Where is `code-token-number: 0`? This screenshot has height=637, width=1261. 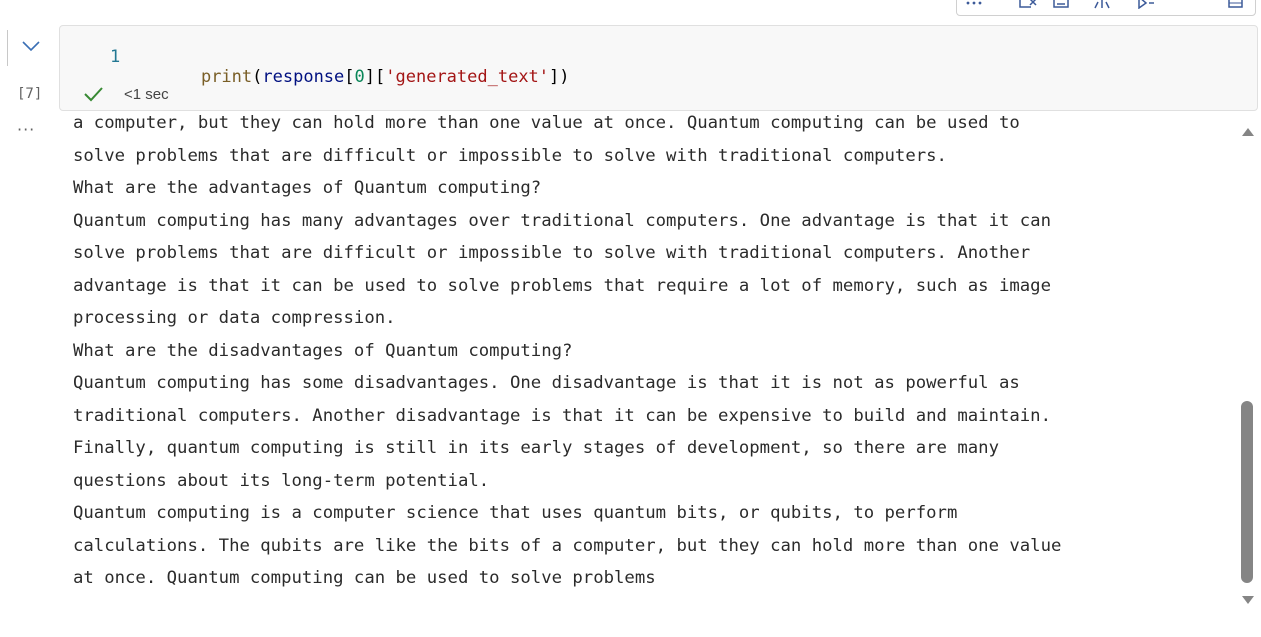
code-token-number: 0 is located at coordinates (359, 77).